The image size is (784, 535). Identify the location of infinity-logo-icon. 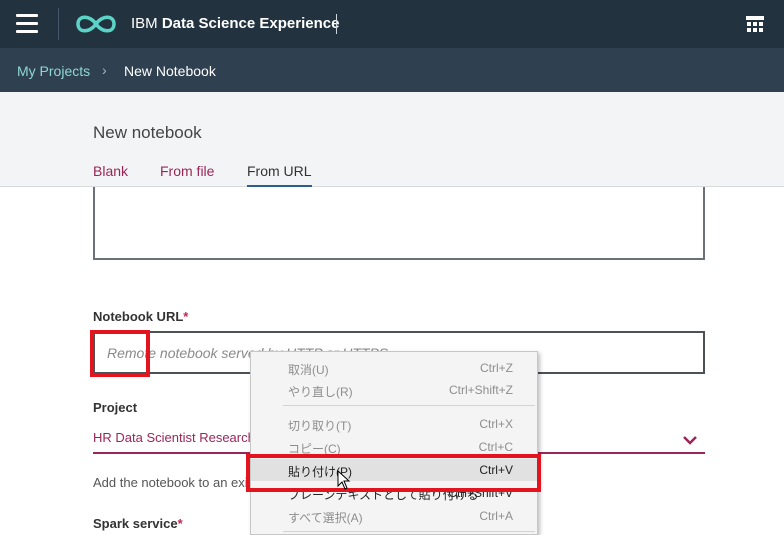
(96, 26).